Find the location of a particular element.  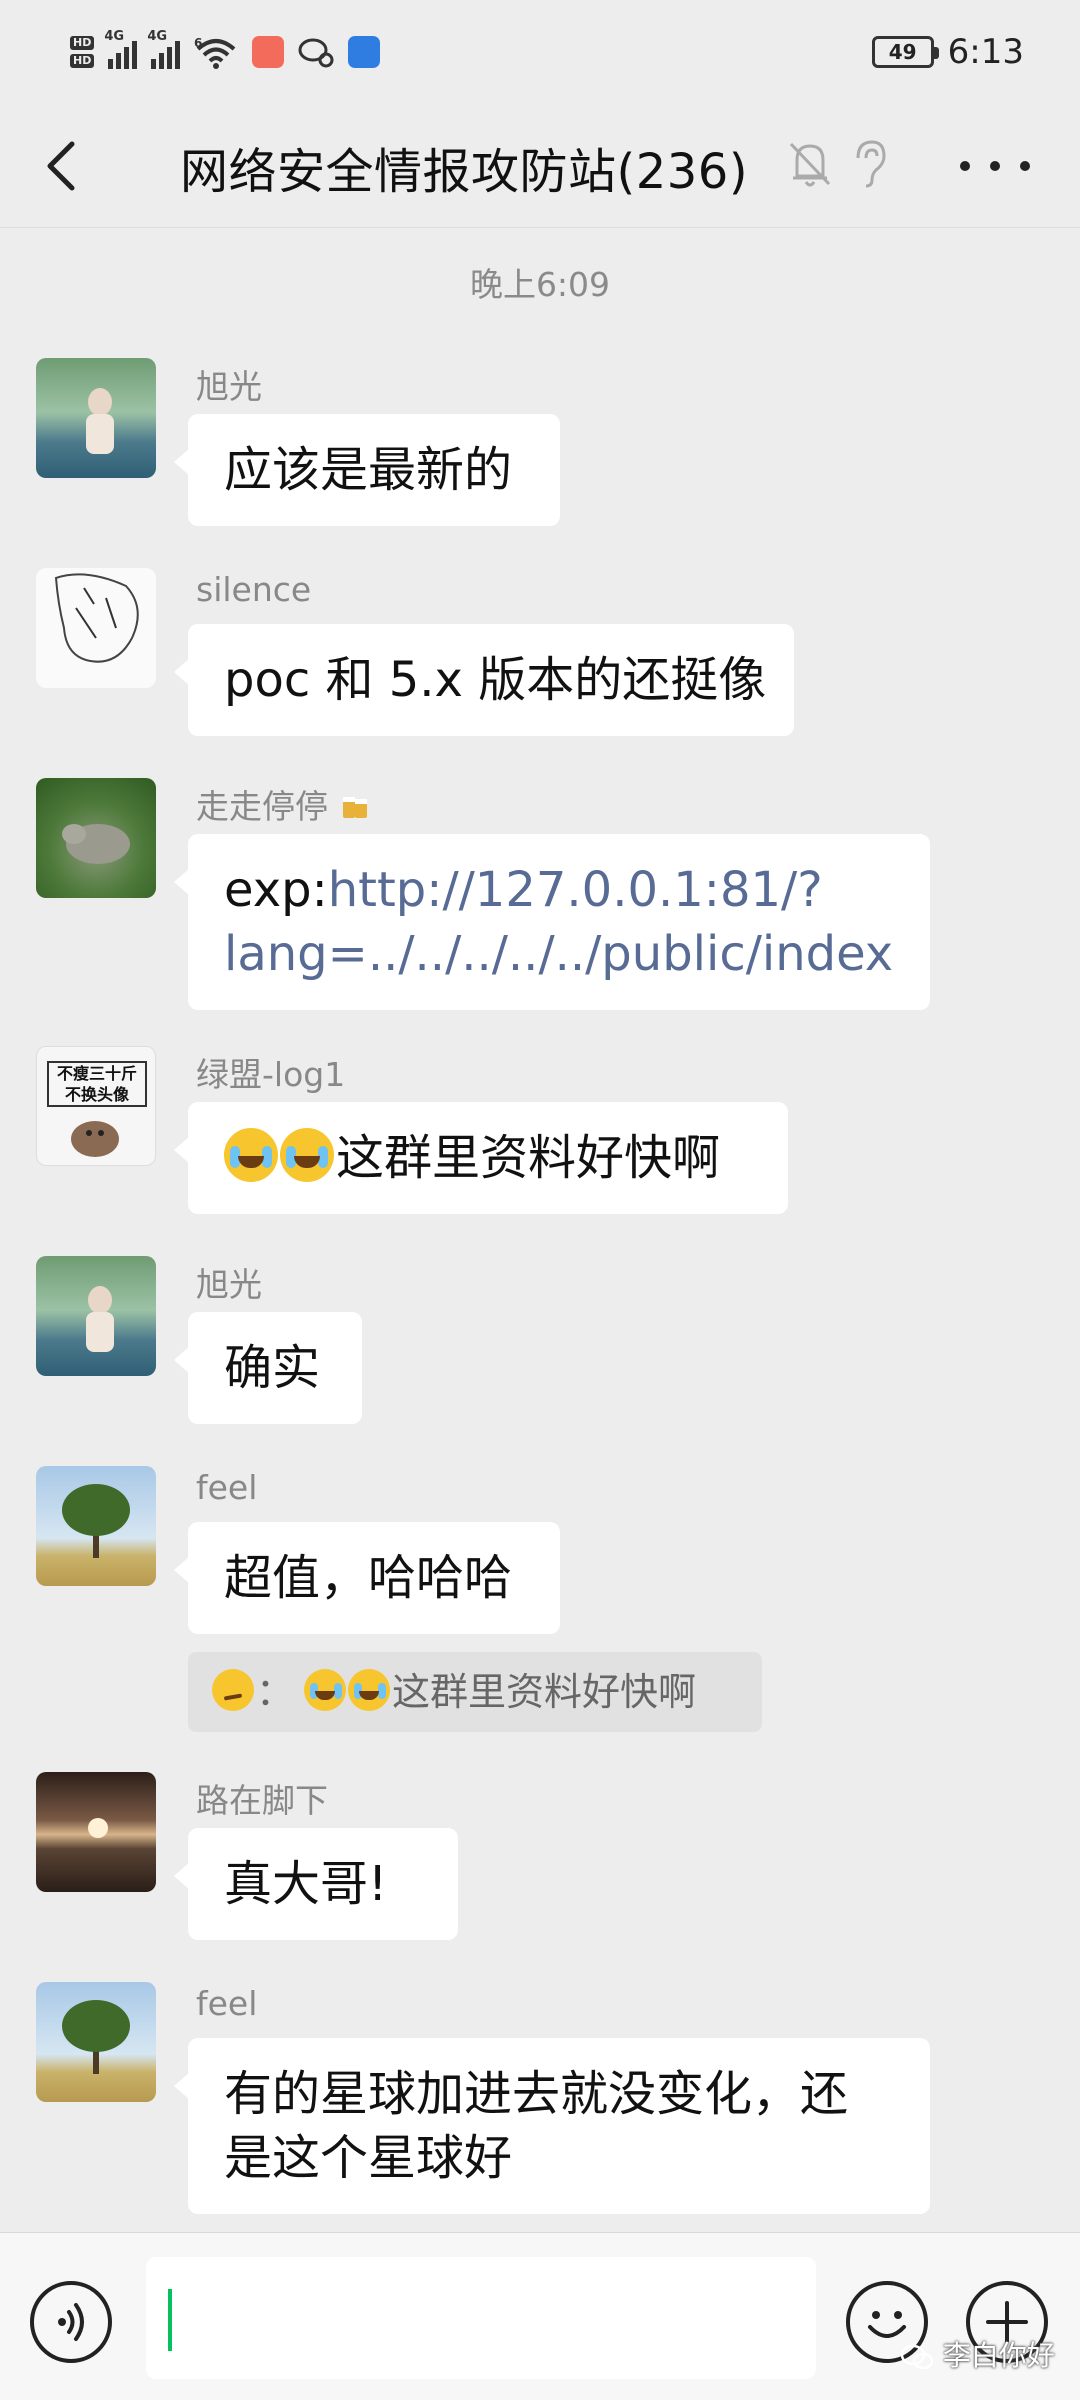

chat-bubble-icon is located at coordinates (316, 53).